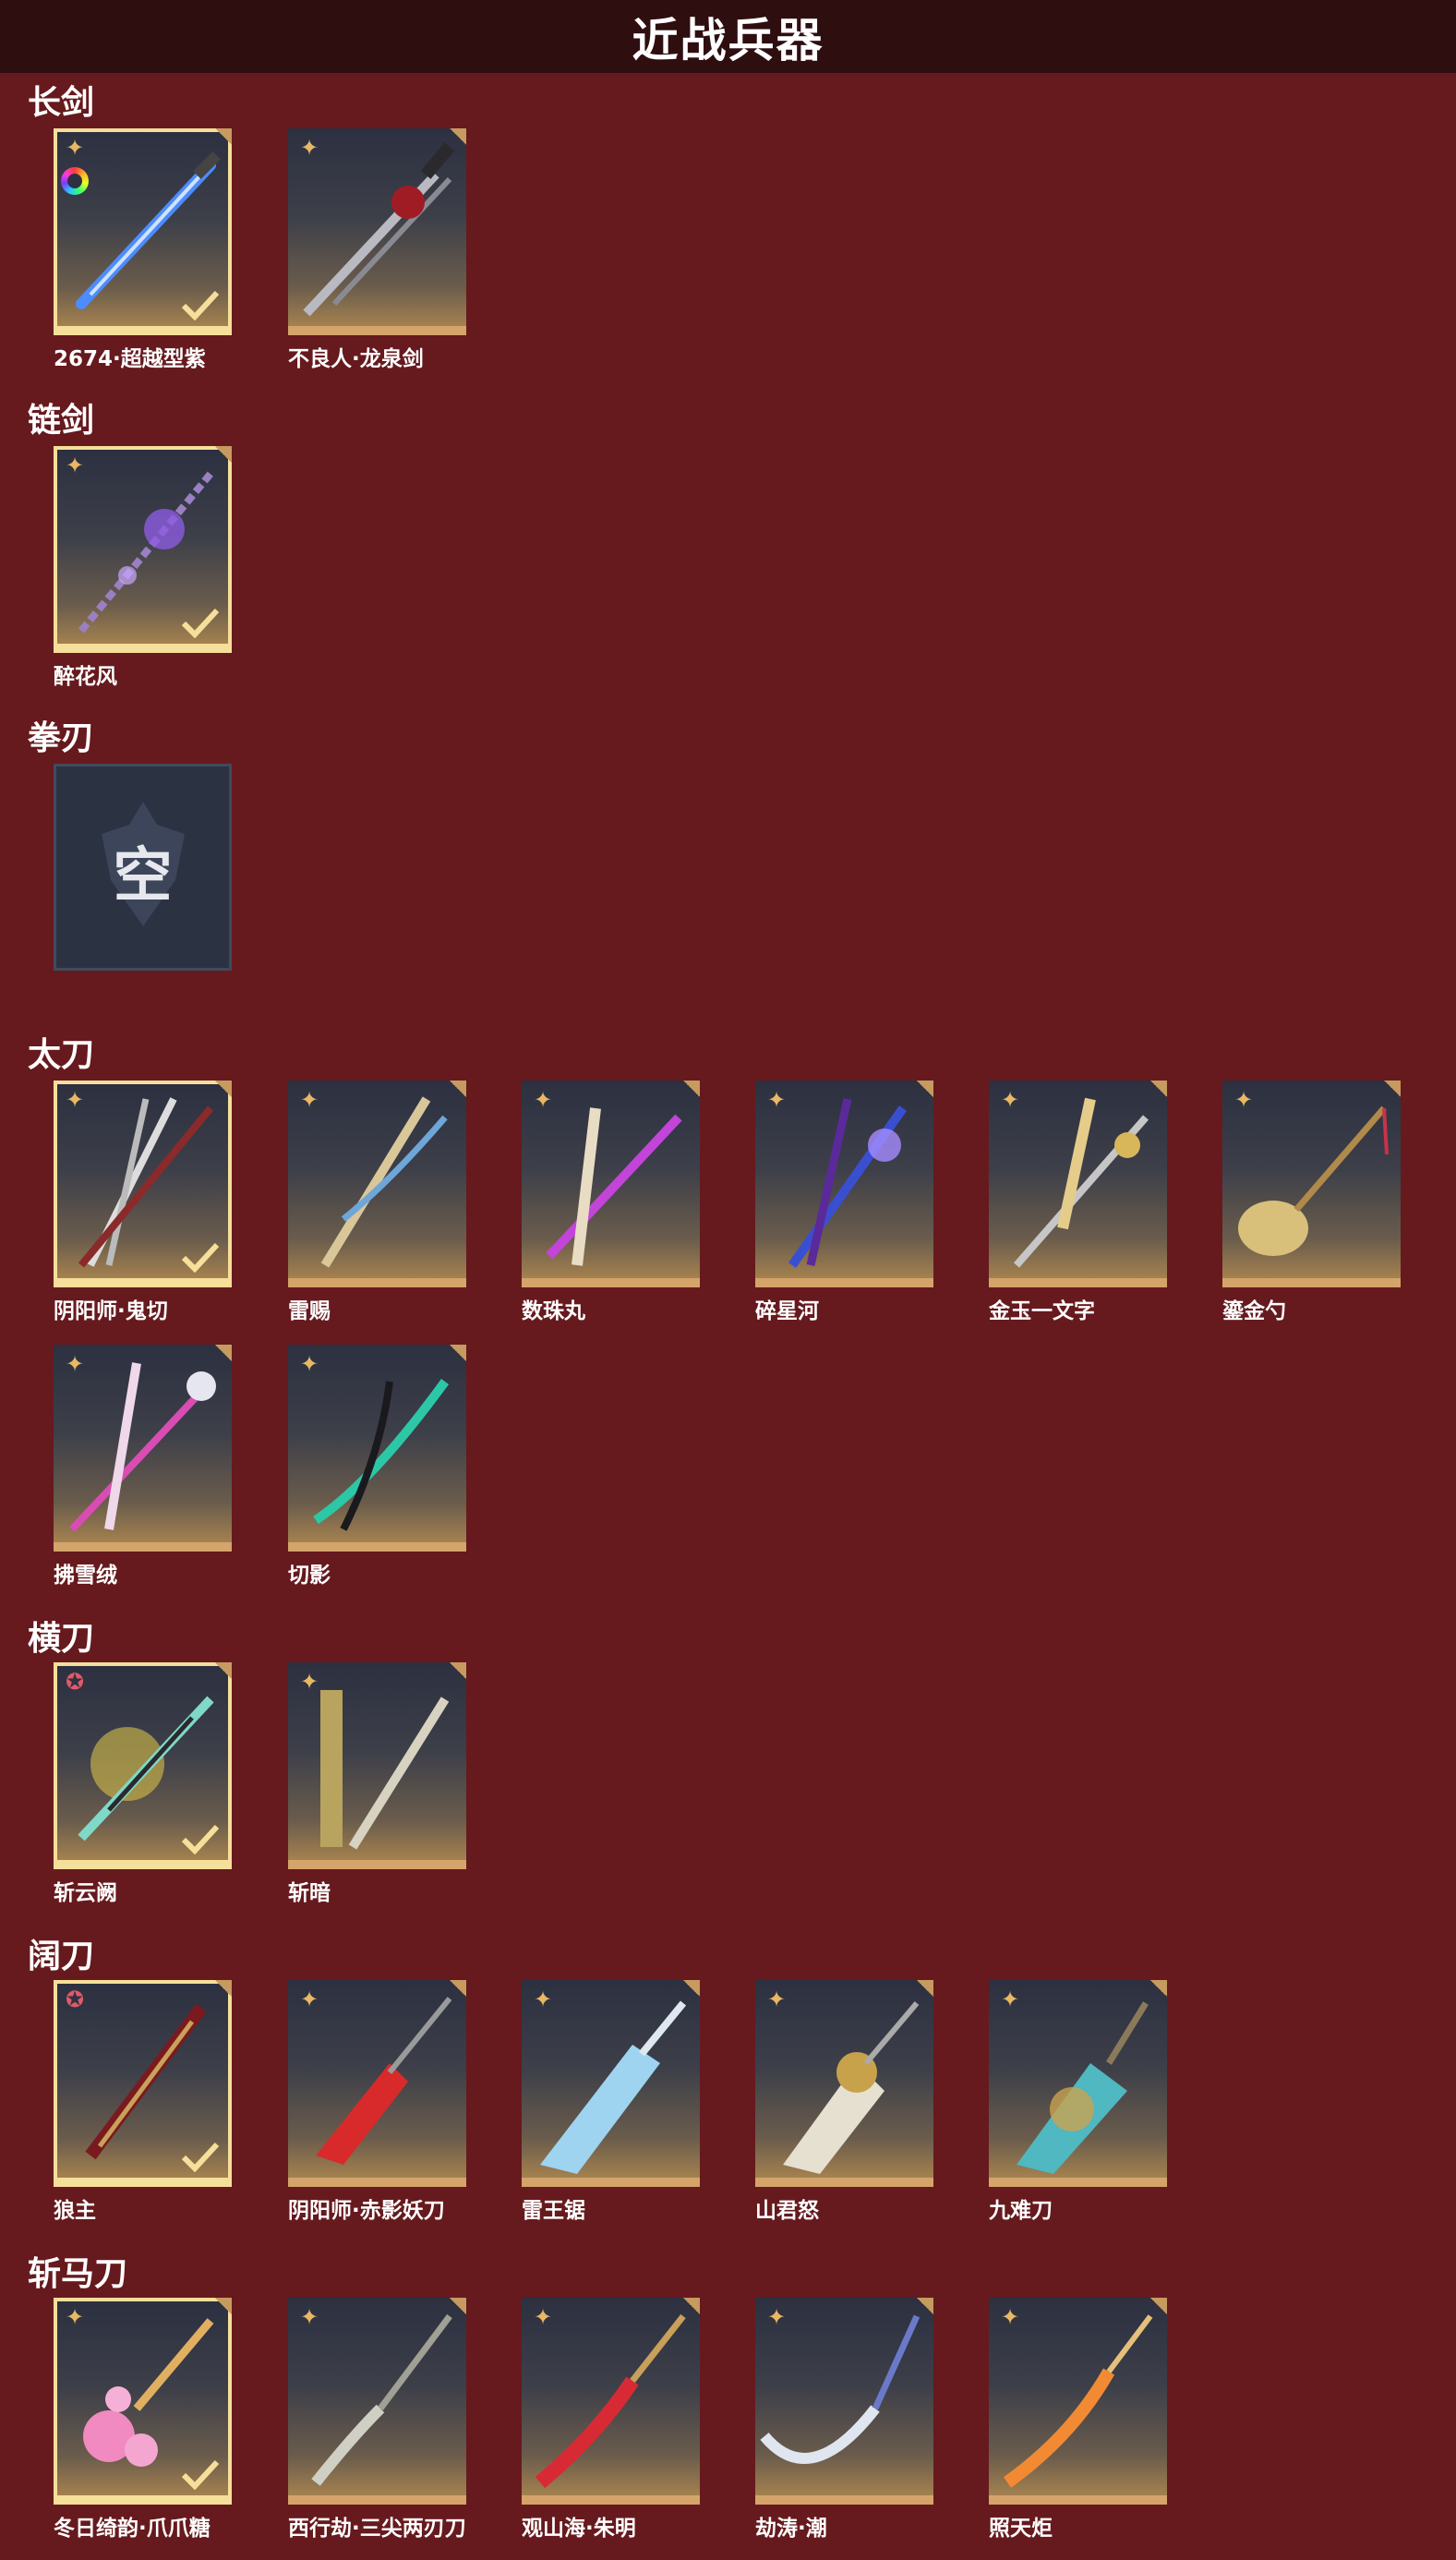 This screenshot has width=1456, height=2560. I want to click on weapon-card: ✦ 斩暗, so click(377, 1783).